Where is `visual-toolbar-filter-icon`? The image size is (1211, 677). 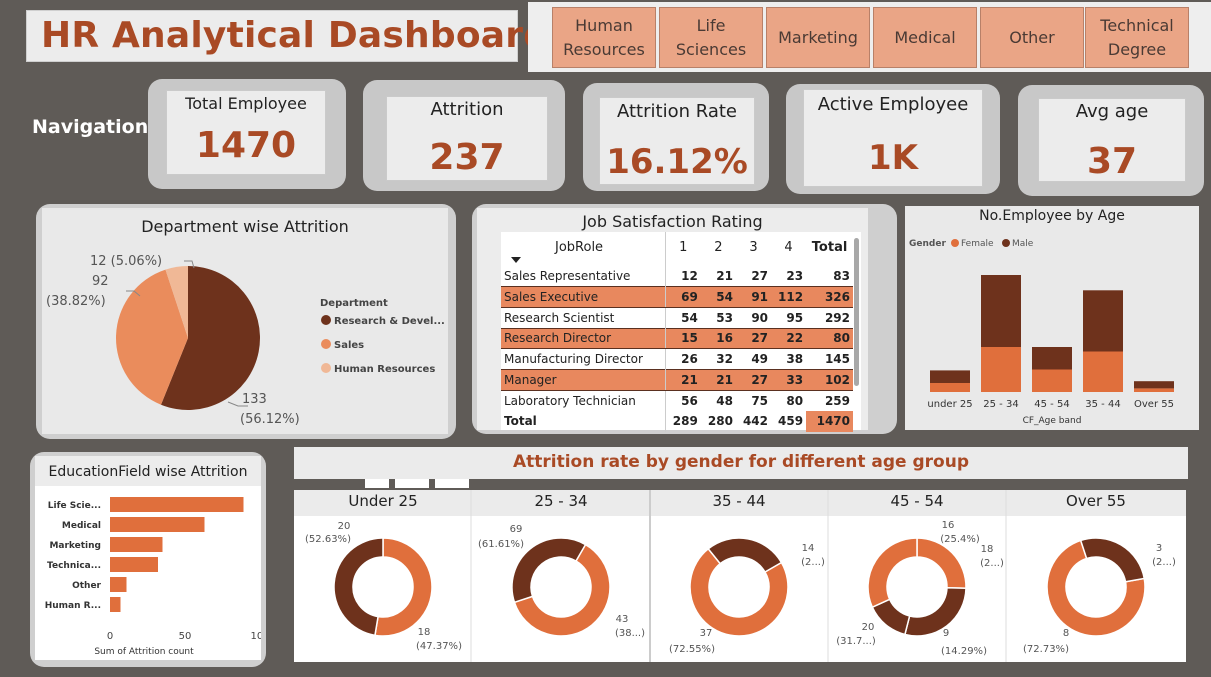
visual-toolbar-filter-icon is located at coordinates (377, 483).